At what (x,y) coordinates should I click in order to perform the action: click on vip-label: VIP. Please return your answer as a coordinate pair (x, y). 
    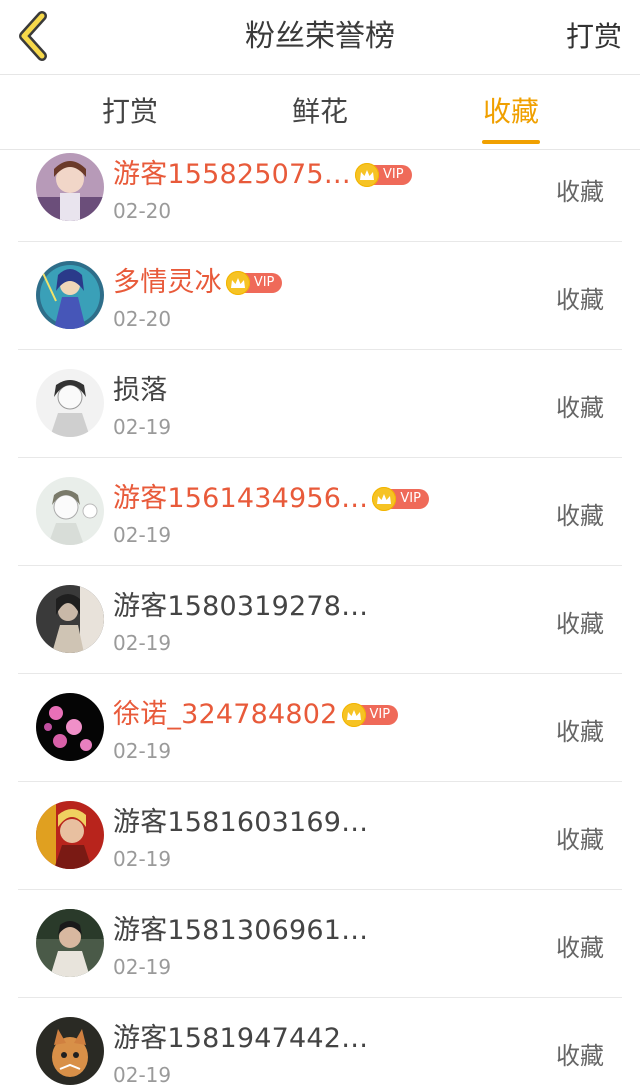
    Looking at the image, I should click on (409, 499).